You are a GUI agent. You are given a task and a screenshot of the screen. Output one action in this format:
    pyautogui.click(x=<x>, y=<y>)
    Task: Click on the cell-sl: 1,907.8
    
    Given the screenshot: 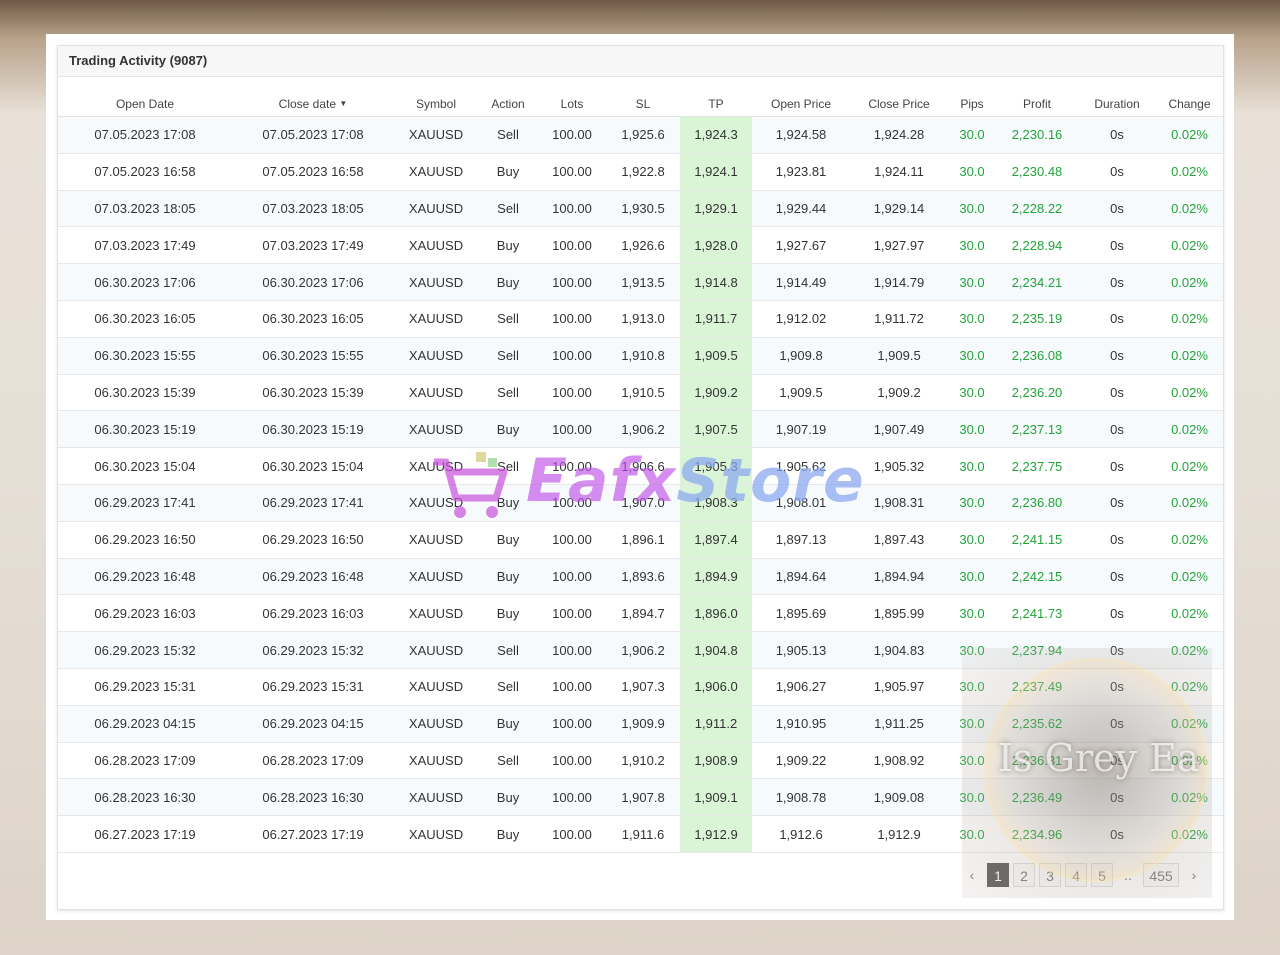 What is the action you would take?
    pyautogui.click(x=643, y=797)
    